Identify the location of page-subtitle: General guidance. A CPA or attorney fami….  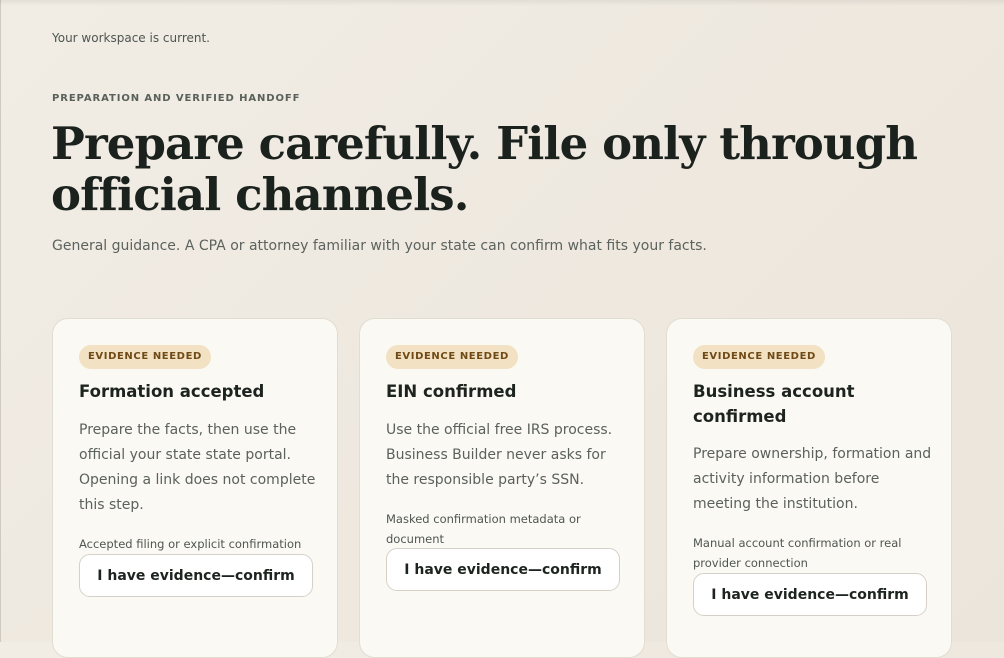
(379, 246).